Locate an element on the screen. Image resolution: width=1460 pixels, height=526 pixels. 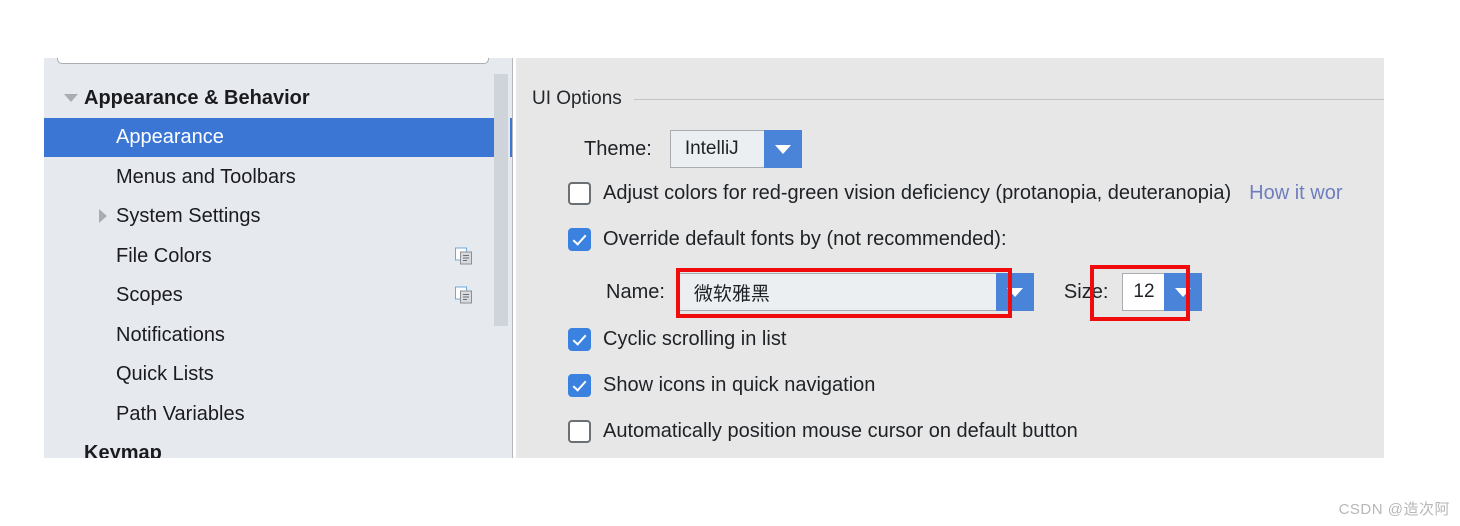
ui-options-title: UI Options is located at coordinates (577, 98).